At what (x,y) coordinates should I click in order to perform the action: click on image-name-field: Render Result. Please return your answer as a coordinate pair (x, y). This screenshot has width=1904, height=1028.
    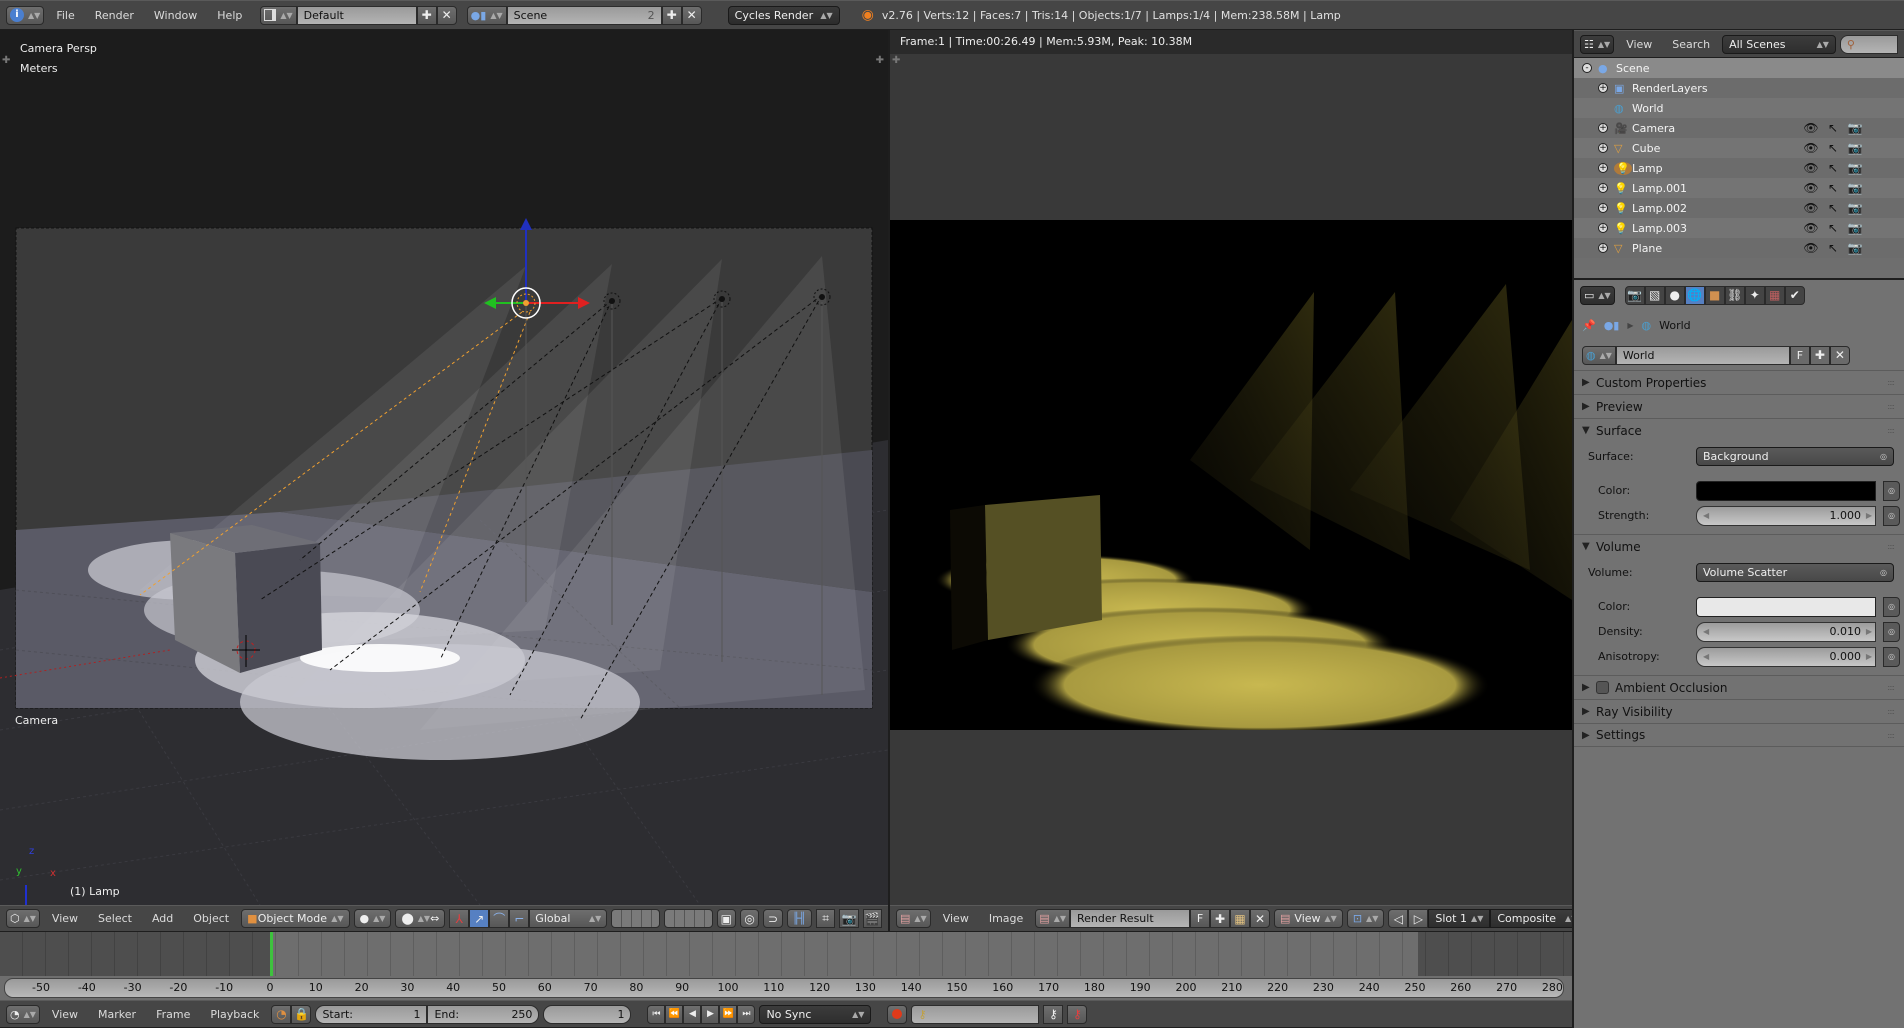
    Looking at the image, I should click on (1130, 918).